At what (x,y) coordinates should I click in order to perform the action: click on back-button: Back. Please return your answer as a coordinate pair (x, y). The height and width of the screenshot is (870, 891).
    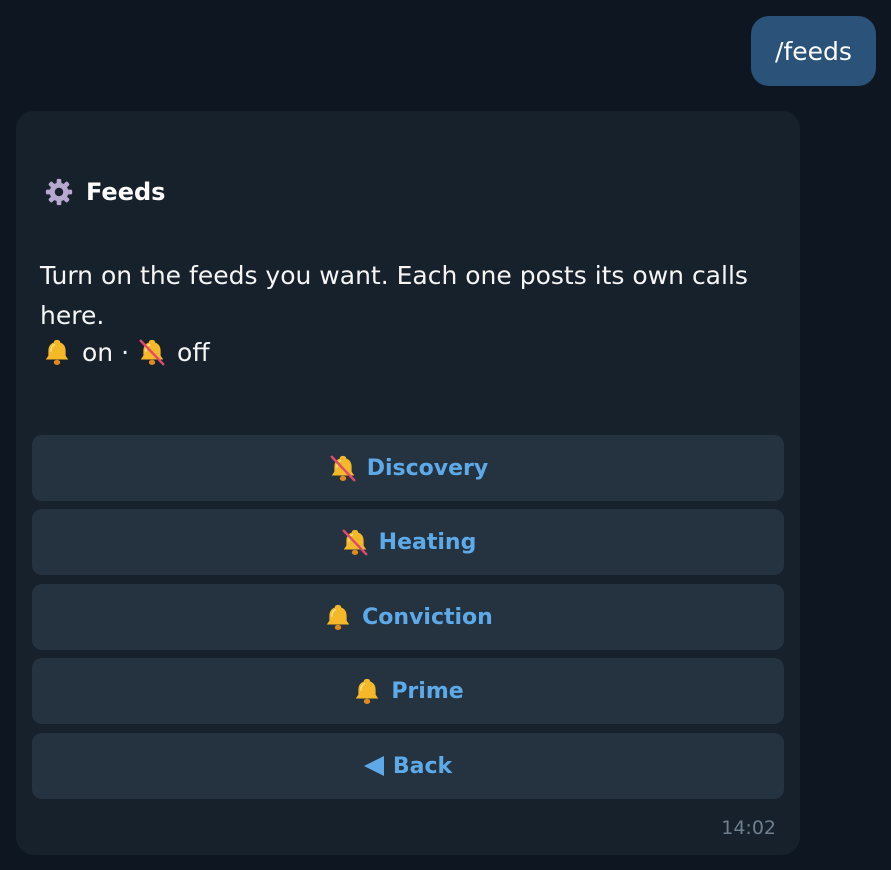
    Looking at the image, I should click on (408, 766).